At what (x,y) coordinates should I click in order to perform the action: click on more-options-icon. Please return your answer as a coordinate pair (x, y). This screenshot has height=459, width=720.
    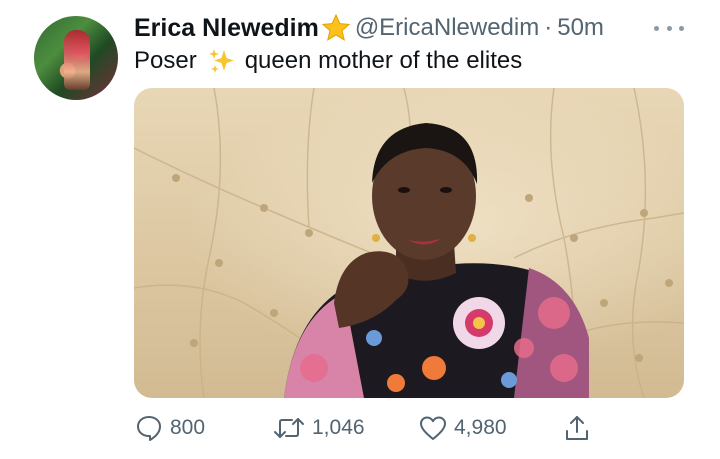
    Looking at the image, I should click on (669, 28).